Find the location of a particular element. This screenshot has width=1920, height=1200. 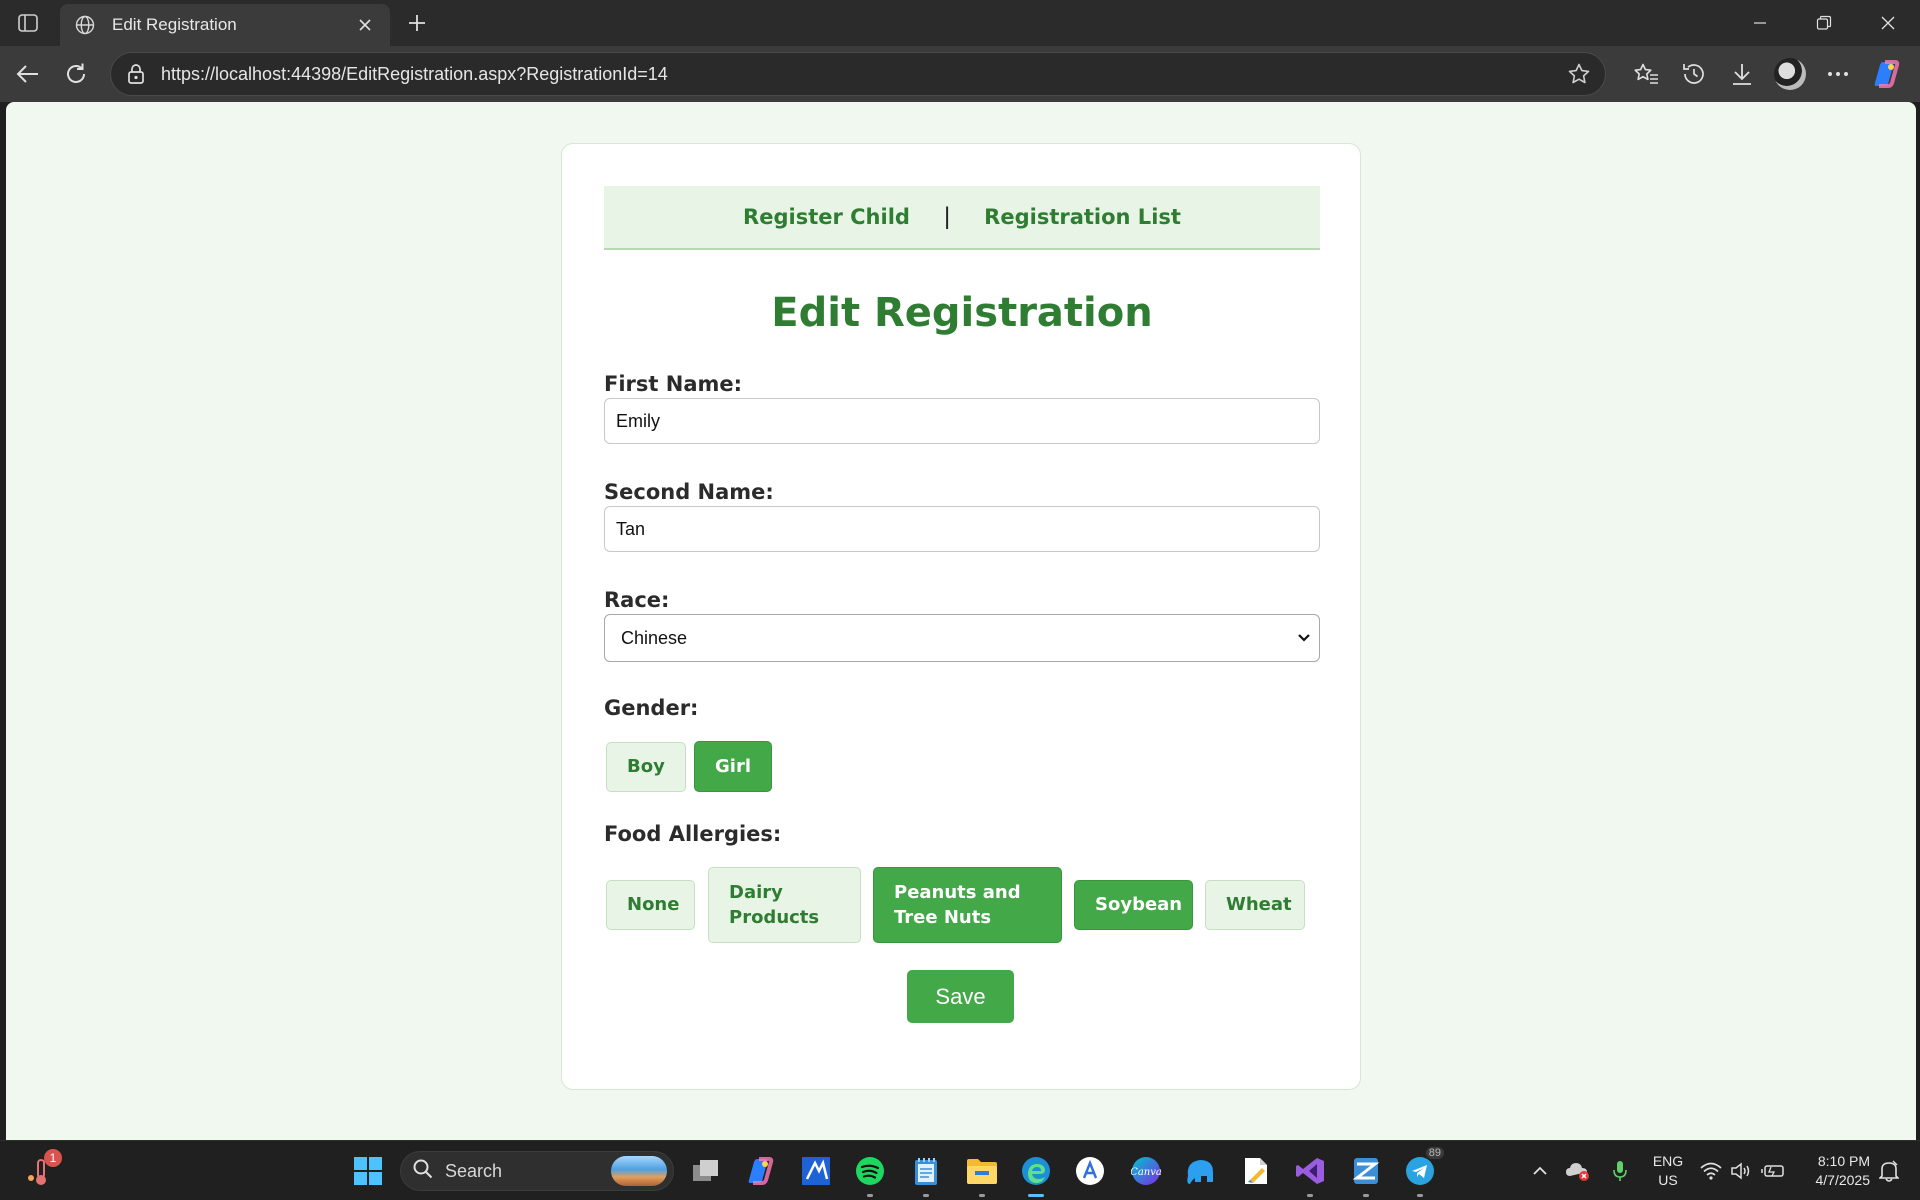

allergy-option-peanuts: Peanuts and Tree Nuts is located at coordinates (967, 905).